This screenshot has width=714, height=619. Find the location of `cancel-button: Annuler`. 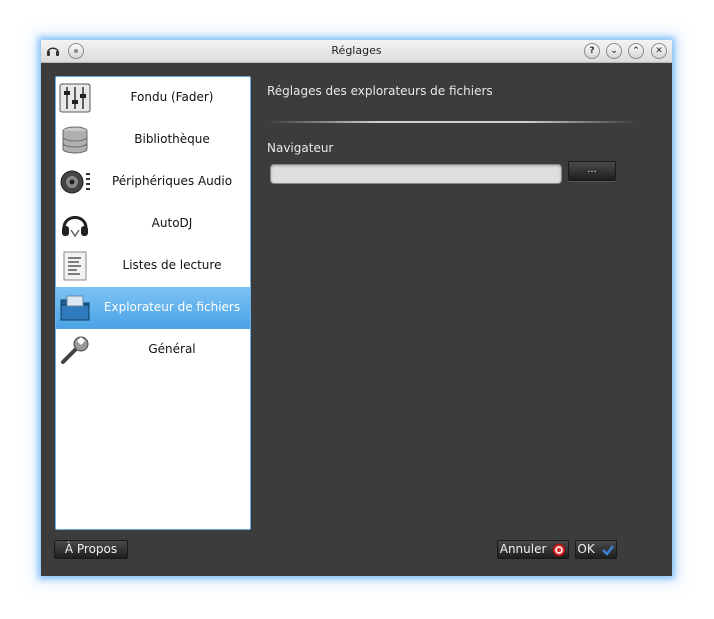

cancel-button: Annuler is located at coordinates (533, 549).